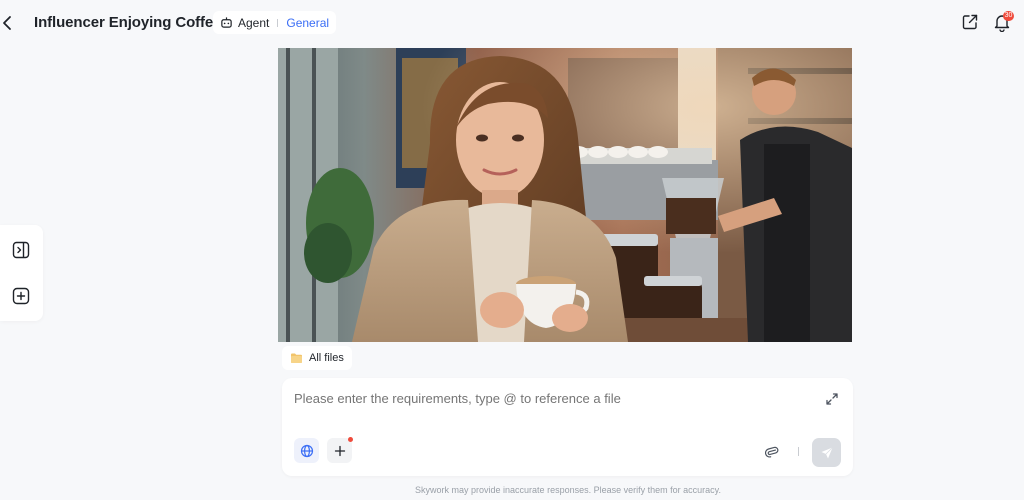 Image resolution: width=1024 pixels, height=500 pixels. What do you see at coordinates (128, 22) in the screenshot?
I see `page-title: Influencer Enjoying Coffee` at bounding box center [128, 22].